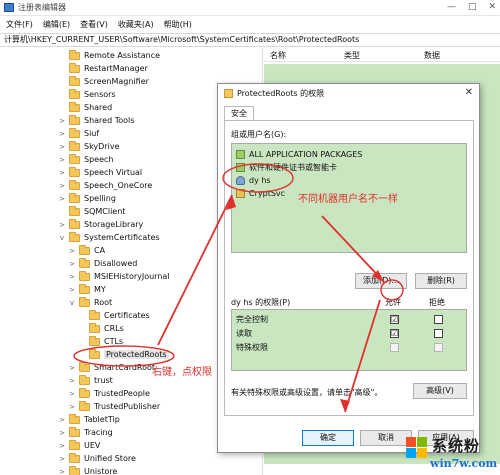 This screenshot has width=500, height=475. What do you see at coordinates (102, 419) in the screenshot?
I see `tree-item-label: TabletTip` at bounding box center [102, 419].